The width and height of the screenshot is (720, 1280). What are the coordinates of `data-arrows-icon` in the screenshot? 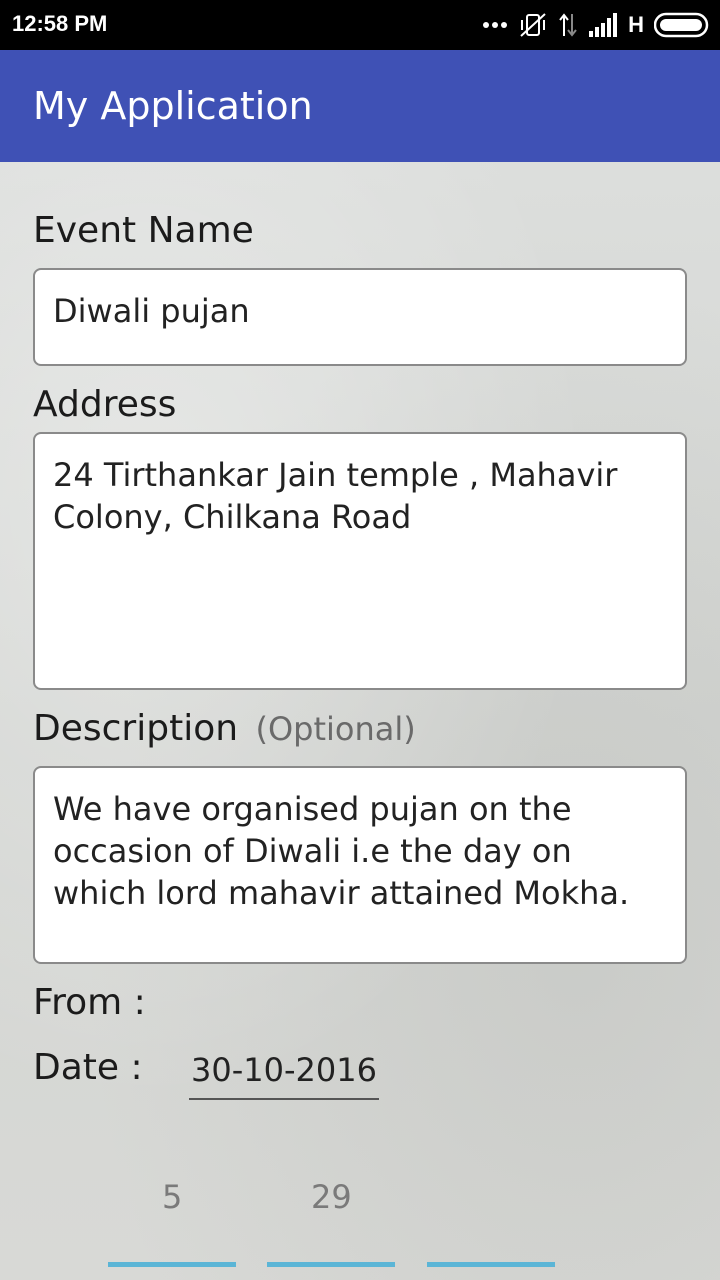 It's located at (568, 25).